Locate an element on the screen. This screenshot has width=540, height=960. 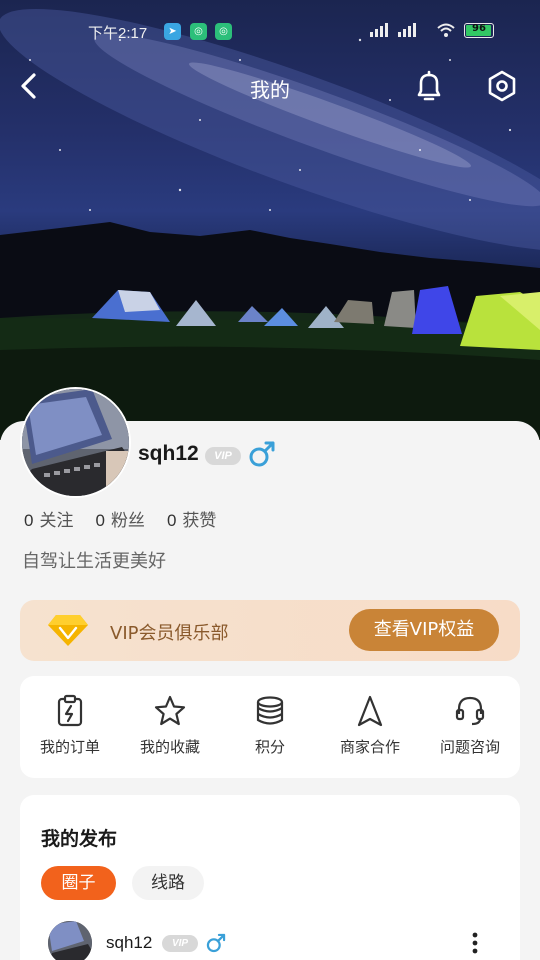
battery-percent: 96 is located at coordinates (479, 28).